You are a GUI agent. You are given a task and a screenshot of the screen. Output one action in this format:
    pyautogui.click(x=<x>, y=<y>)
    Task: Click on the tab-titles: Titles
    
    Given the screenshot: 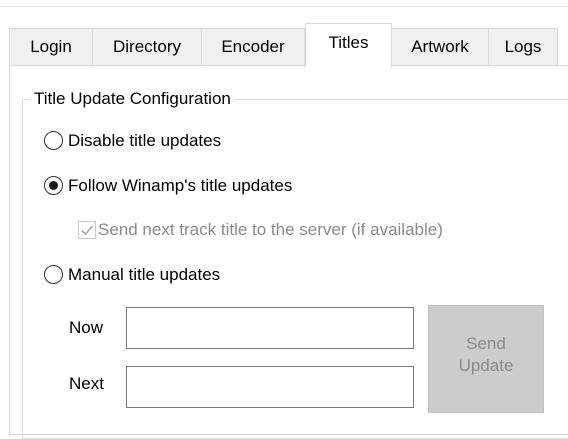 What is the action you would take?
    pyautogui.click(x=348, y=45)
    